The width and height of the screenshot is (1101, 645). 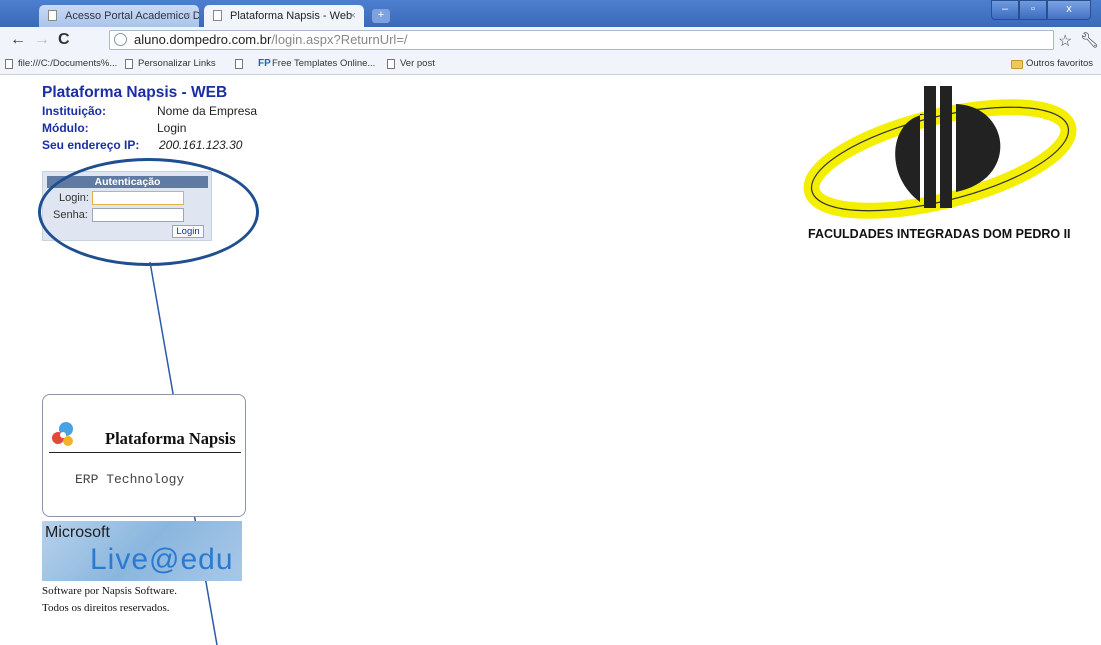 I want to click on microsoft-brand: Microsoft, so click(x=77, y=532).